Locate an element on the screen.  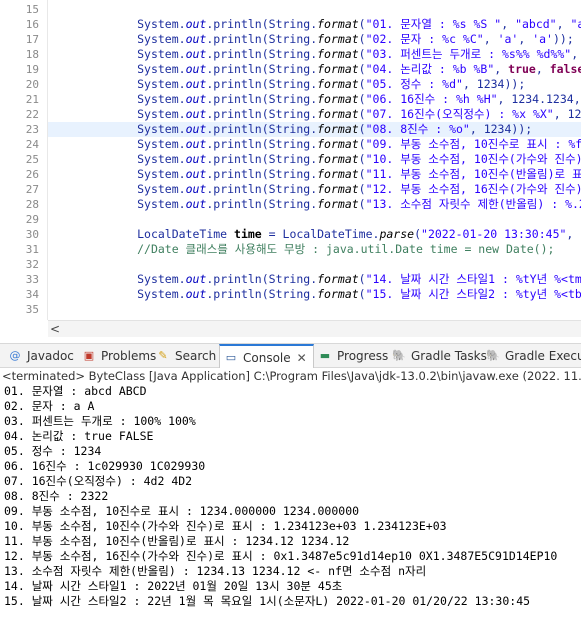
line-number: 17 is located at coordinates (32, 39).